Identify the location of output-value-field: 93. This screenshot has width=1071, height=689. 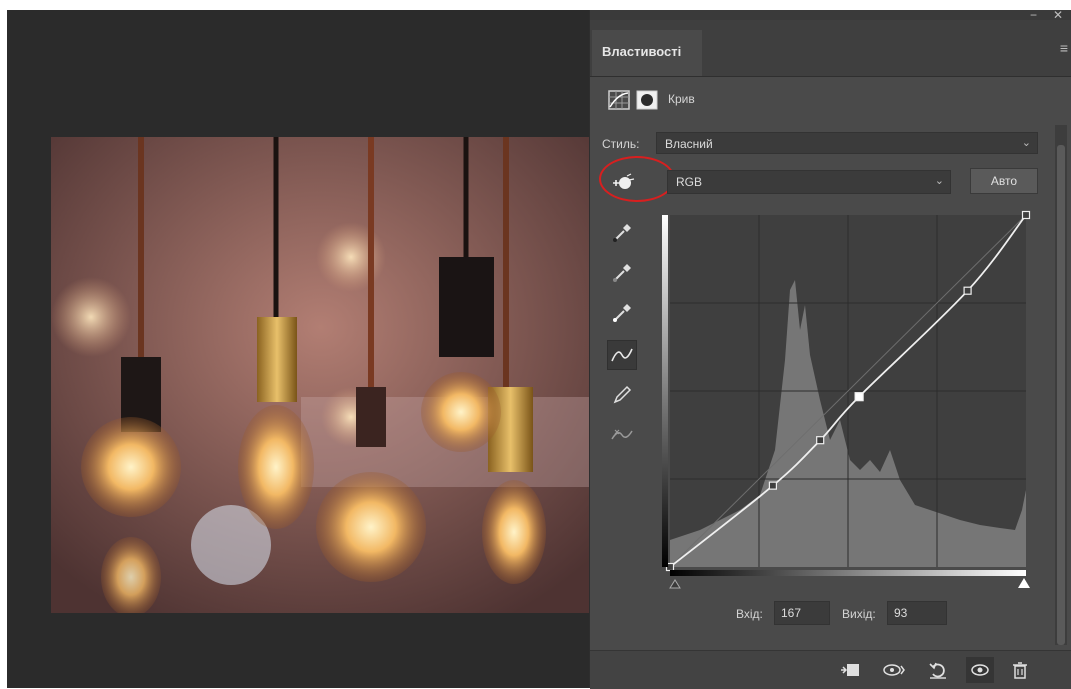
(917, 613).